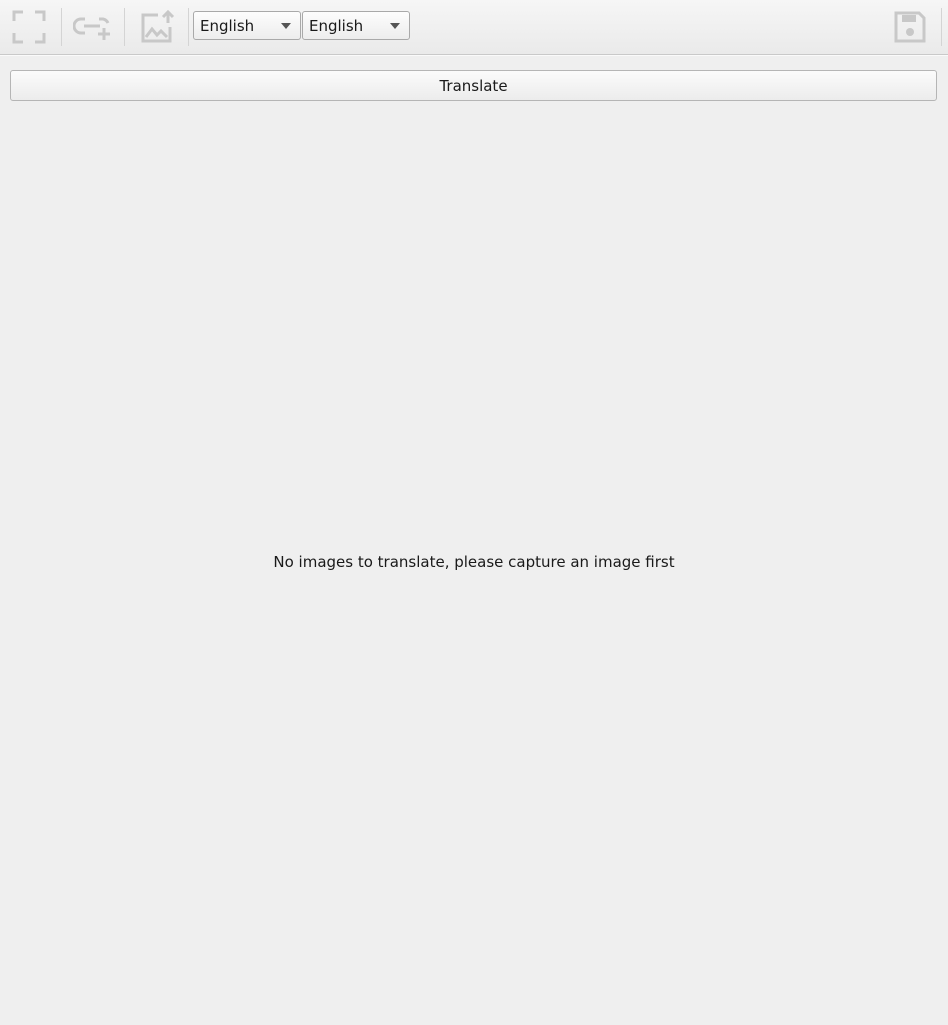  Describe the element at coordinates (336, 25) in the screenshot. I see `target-language-value: English` at that location.